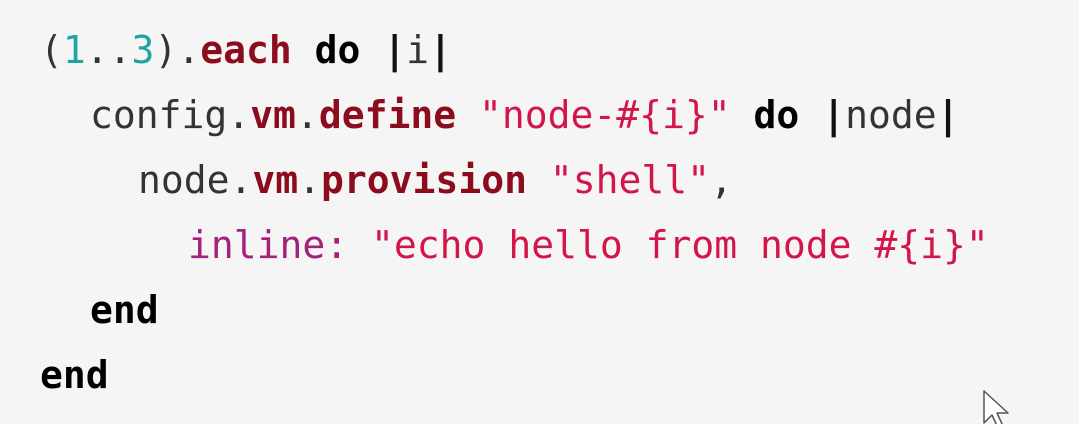 Image resolution: width=1079 pixels, height=424 pixels. What do you see at coordinates (387, 115) in the screenshot?
I see `code-token: define` at bounding box center [387, 115].